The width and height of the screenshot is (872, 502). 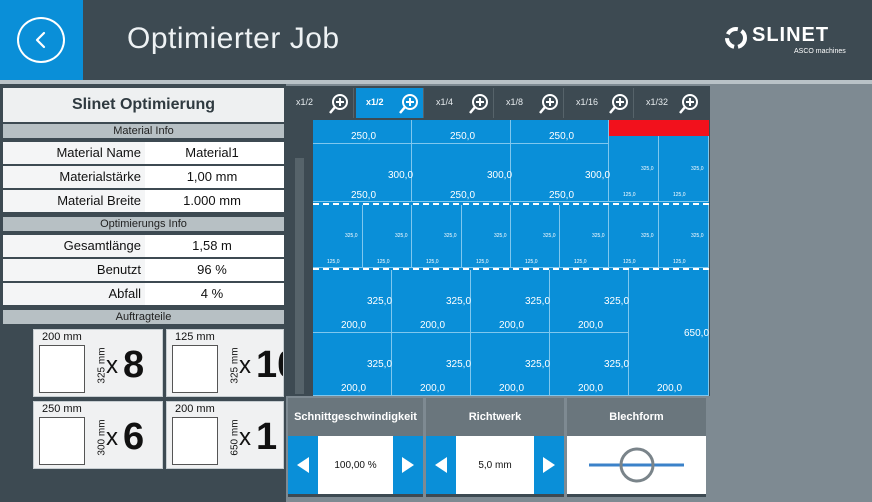 What do you see at coordinates (74, 246) in the screenshot?
I see `total-length-label: Gesamtlänge` at bounding box center [74, 246].